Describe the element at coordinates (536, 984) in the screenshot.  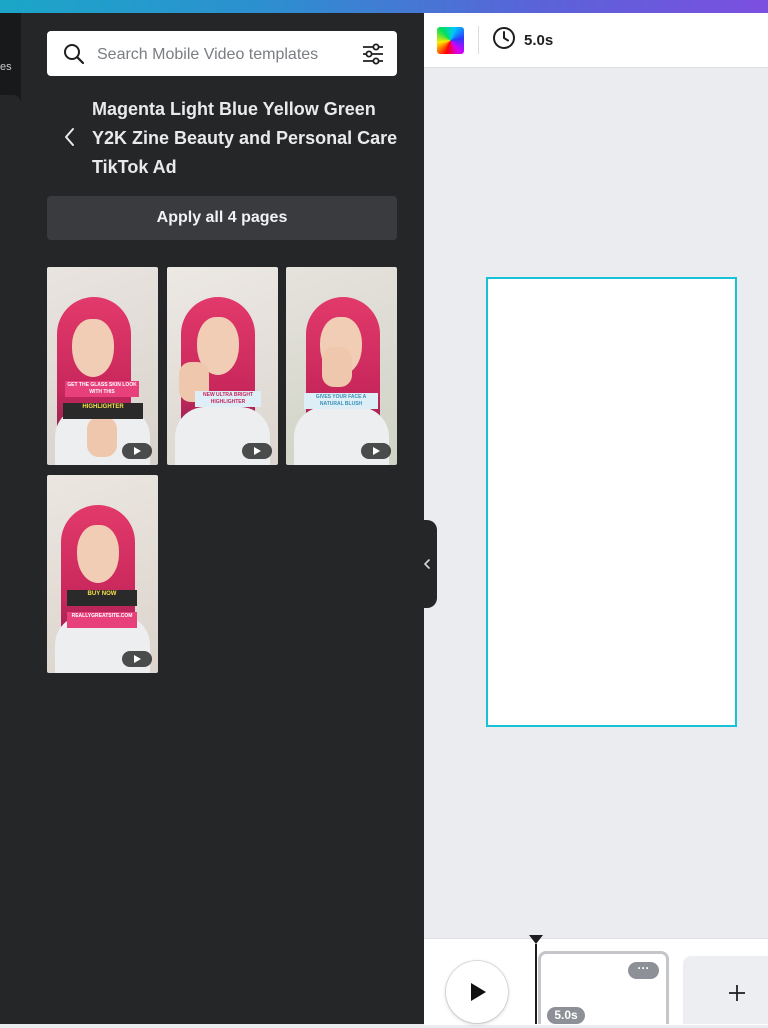
I see `playhead-line` at that location.